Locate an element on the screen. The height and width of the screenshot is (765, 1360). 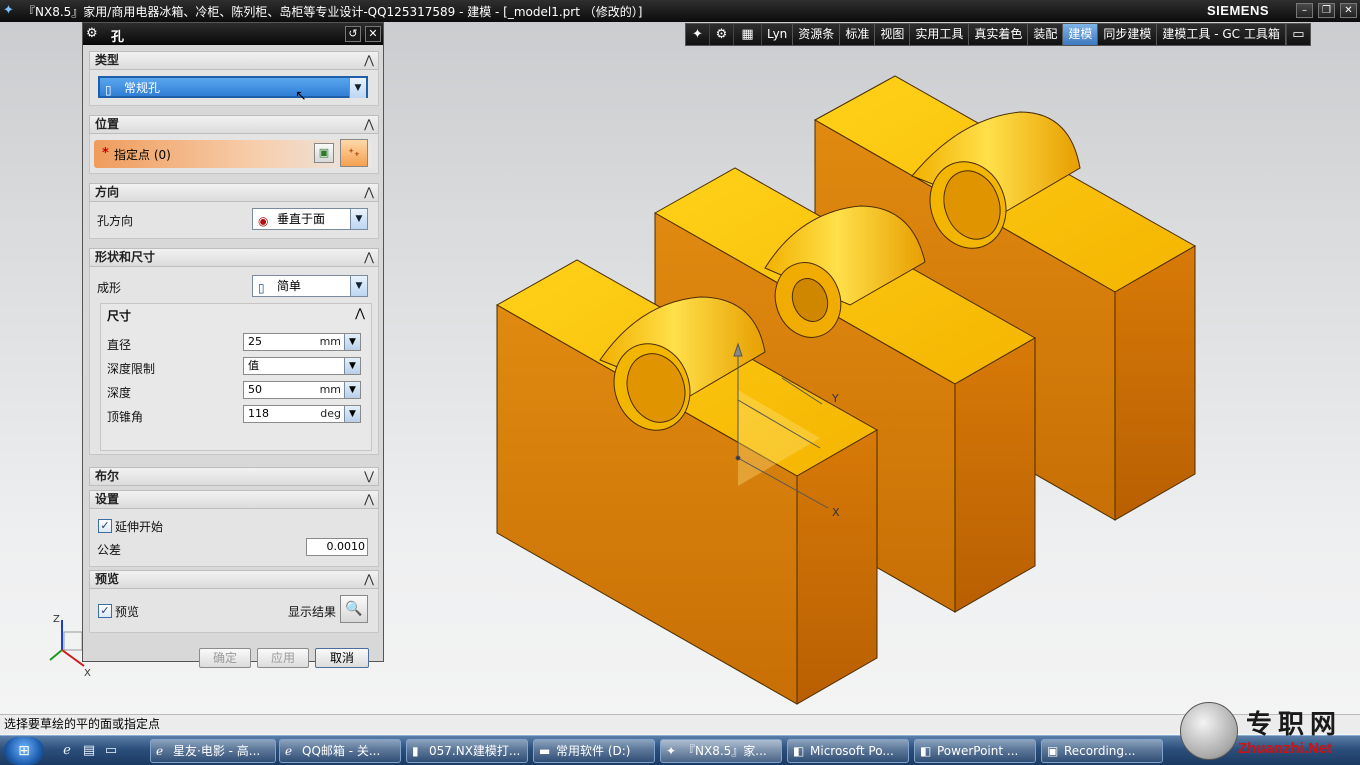
switch-windows-icon: ▭ is located at coordinates (111, 751).